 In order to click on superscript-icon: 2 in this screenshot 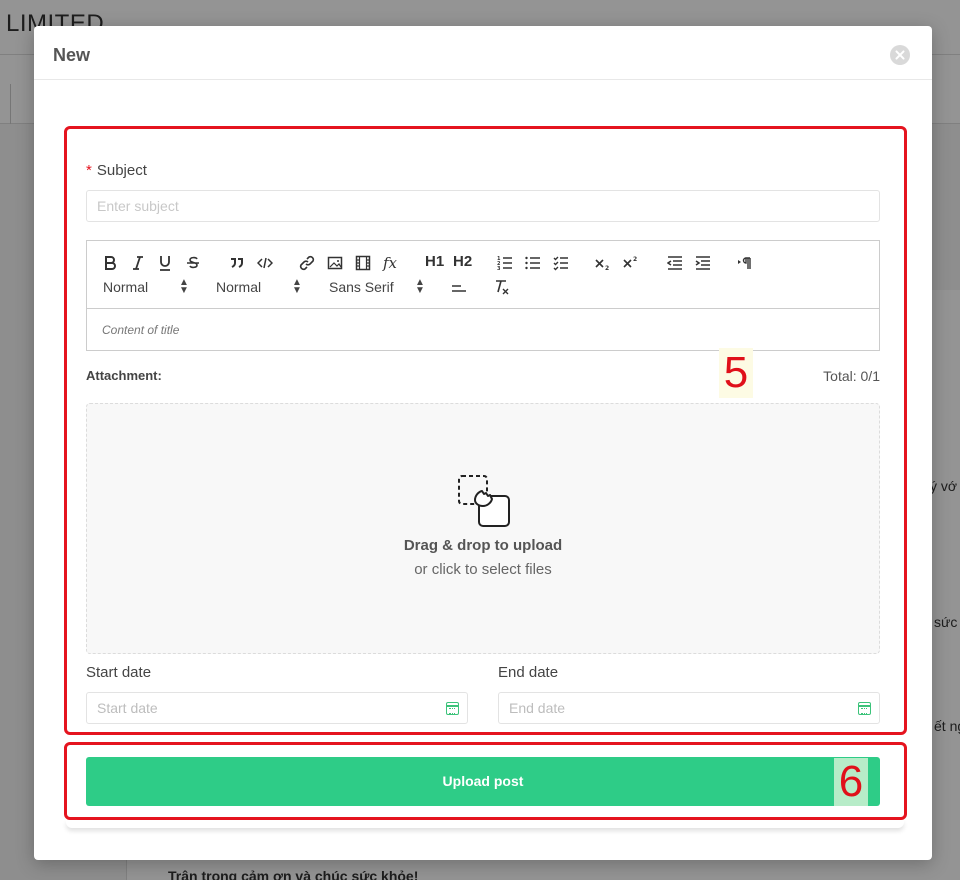, I will do `click(631, 263)`.